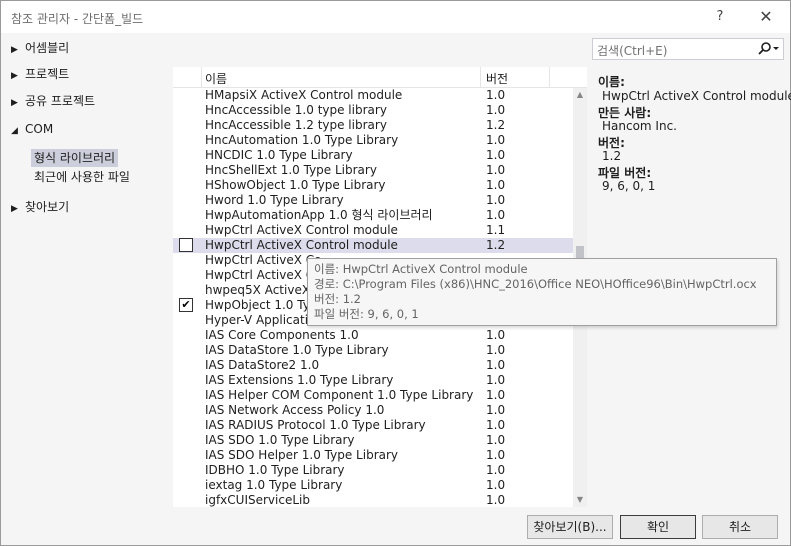  Describe the element at coordinates (75, 158) in the screenshot. I see `nav-type-libraries: 형식 라이브러리` at that location.